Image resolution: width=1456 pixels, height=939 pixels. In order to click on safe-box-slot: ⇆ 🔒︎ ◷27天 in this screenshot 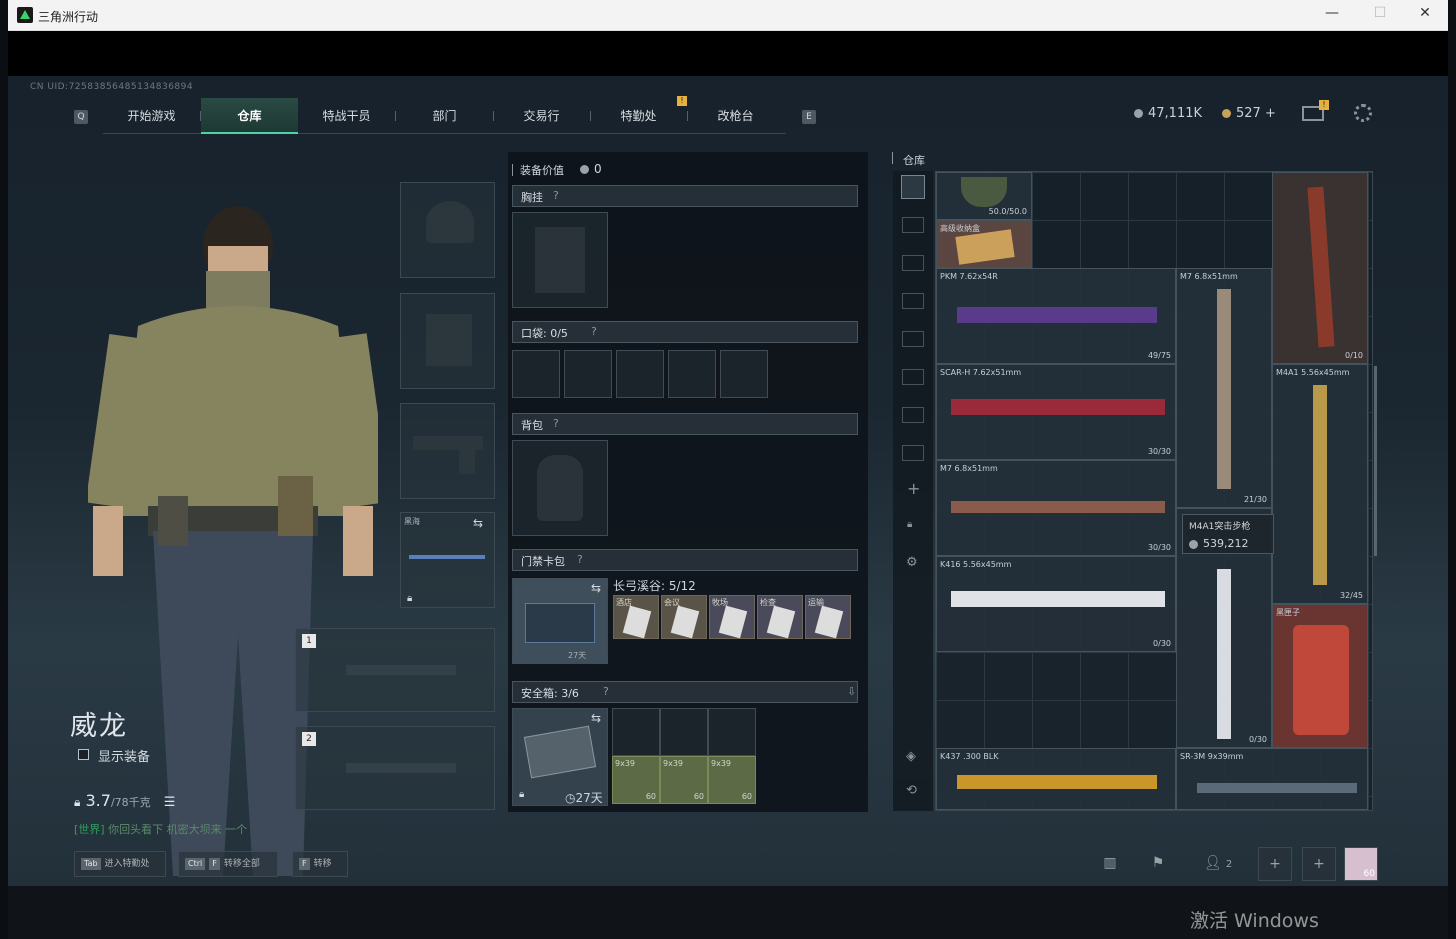, I will do `click(560, 757)`.